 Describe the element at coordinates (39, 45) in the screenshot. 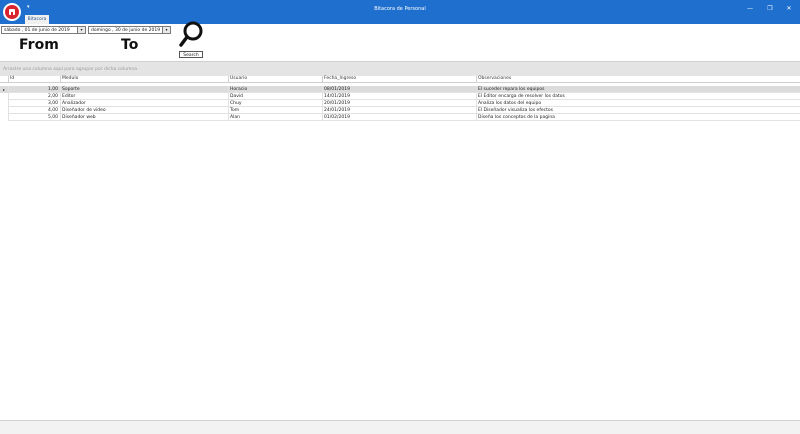

I see `from-label: From` at that location.